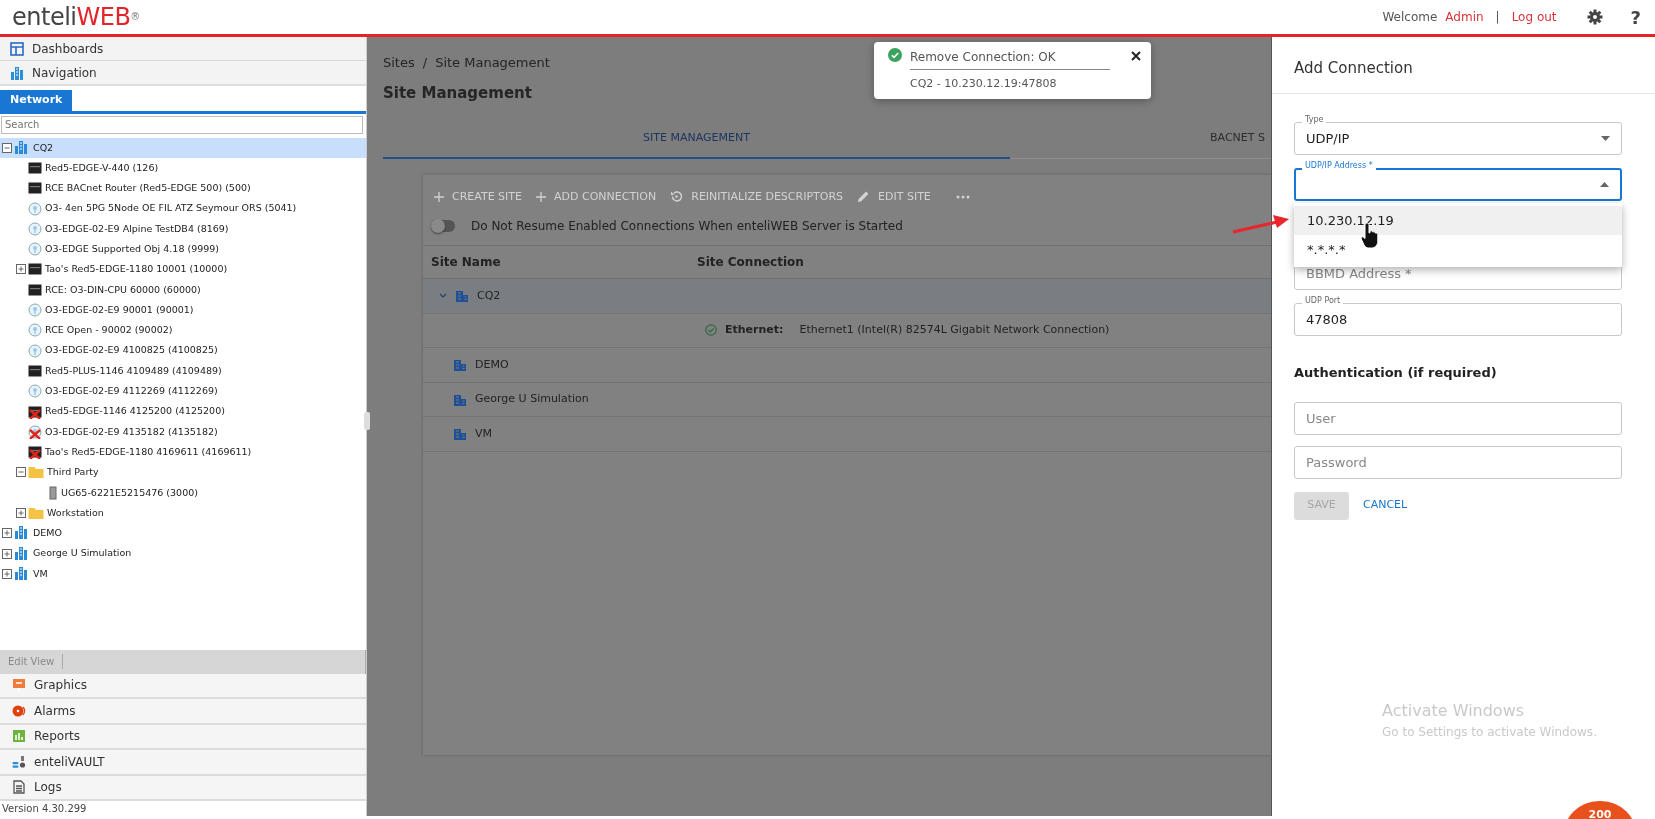  What do you see at coordinates (1594, 17) in the screenshot?
I see `settings-icon` at bounding box center [1594, 17].